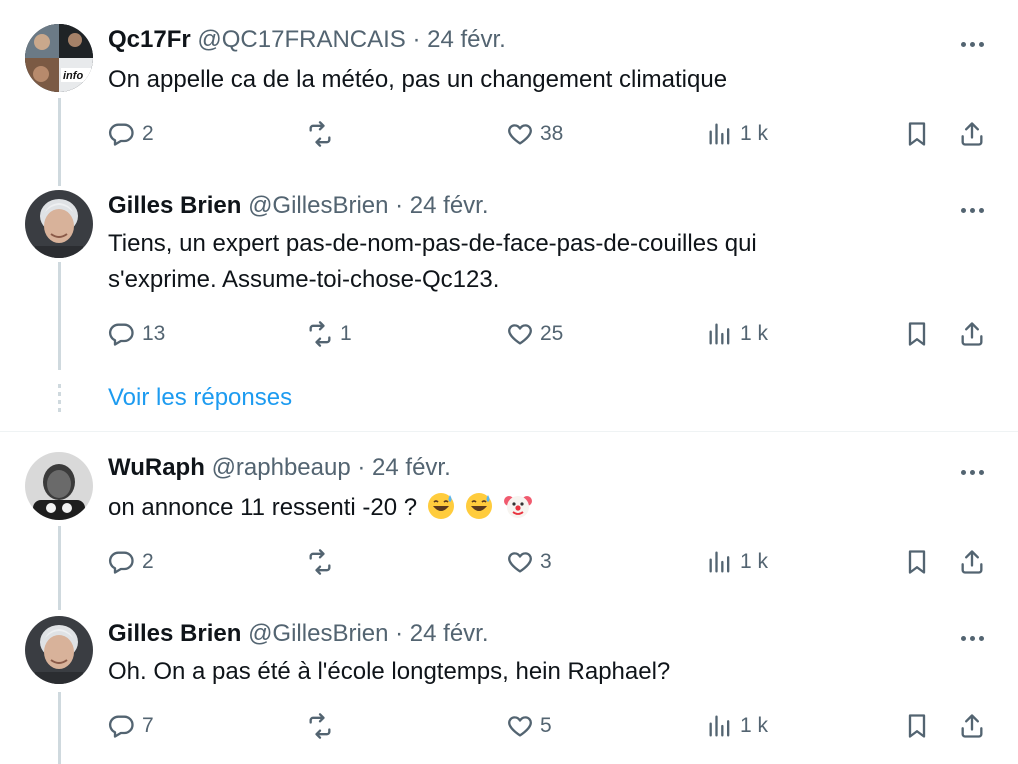 The height and width of the screenshot is (764, 1018). Describe the element at coordinates (263, 507) in the screenshot. I see `tweet-text-content: on annonce 11 ressenti -20 ?` at that location.